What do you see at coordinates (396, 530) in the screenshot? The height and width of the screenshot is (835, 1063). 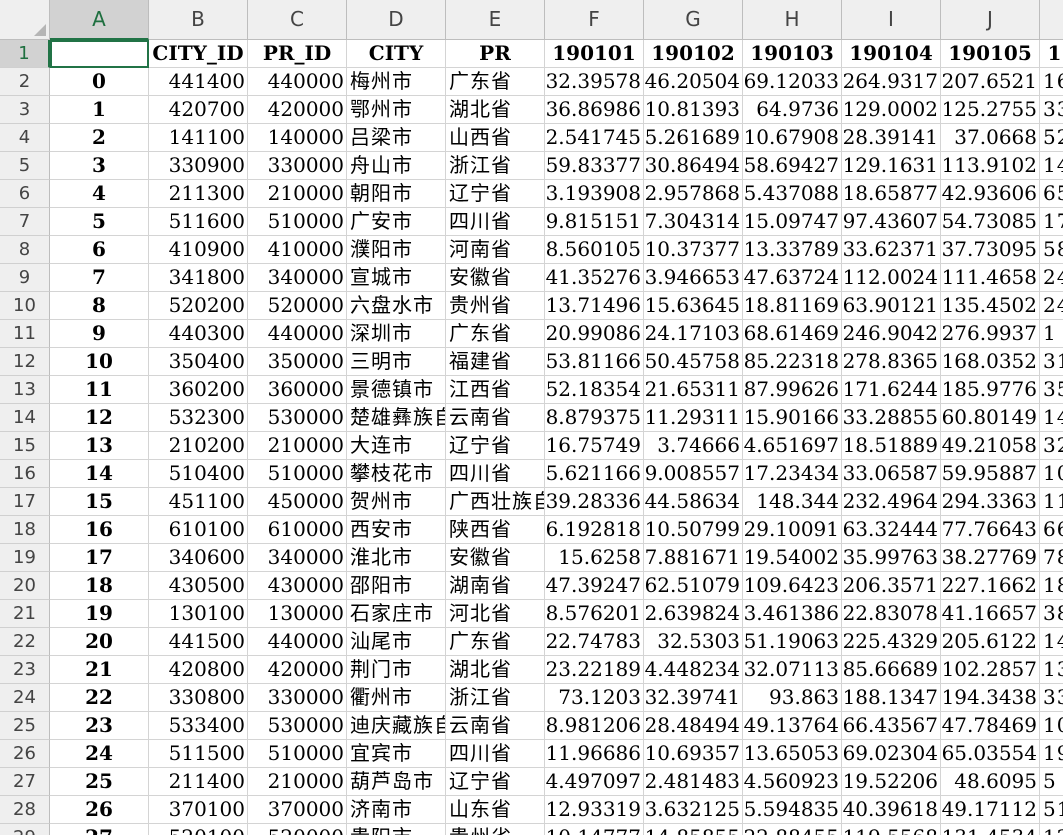 I see `cell-d: 西安市` at bounding box center [396, 530].